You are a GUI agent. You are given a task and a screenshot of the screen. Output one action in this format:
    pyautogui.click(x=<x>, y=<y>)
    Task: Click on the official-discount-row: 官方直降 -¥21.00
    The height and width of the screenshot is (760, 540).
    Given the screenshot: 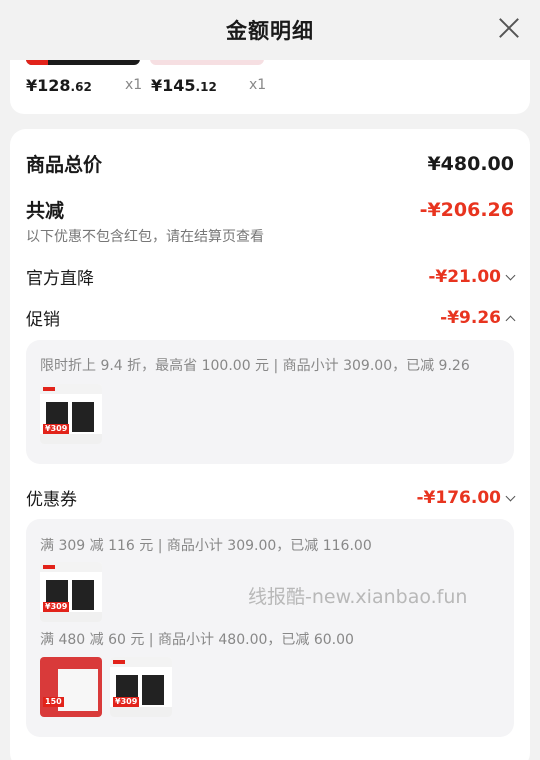 What is the action you would take?
    pyautogui.click(x=271, y=276)
    